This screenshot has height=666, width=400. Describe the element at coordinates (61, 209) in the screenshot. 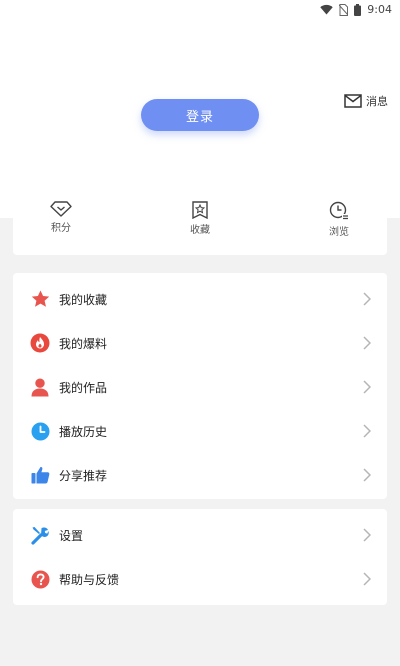

I see `diamond-icon` at that location.